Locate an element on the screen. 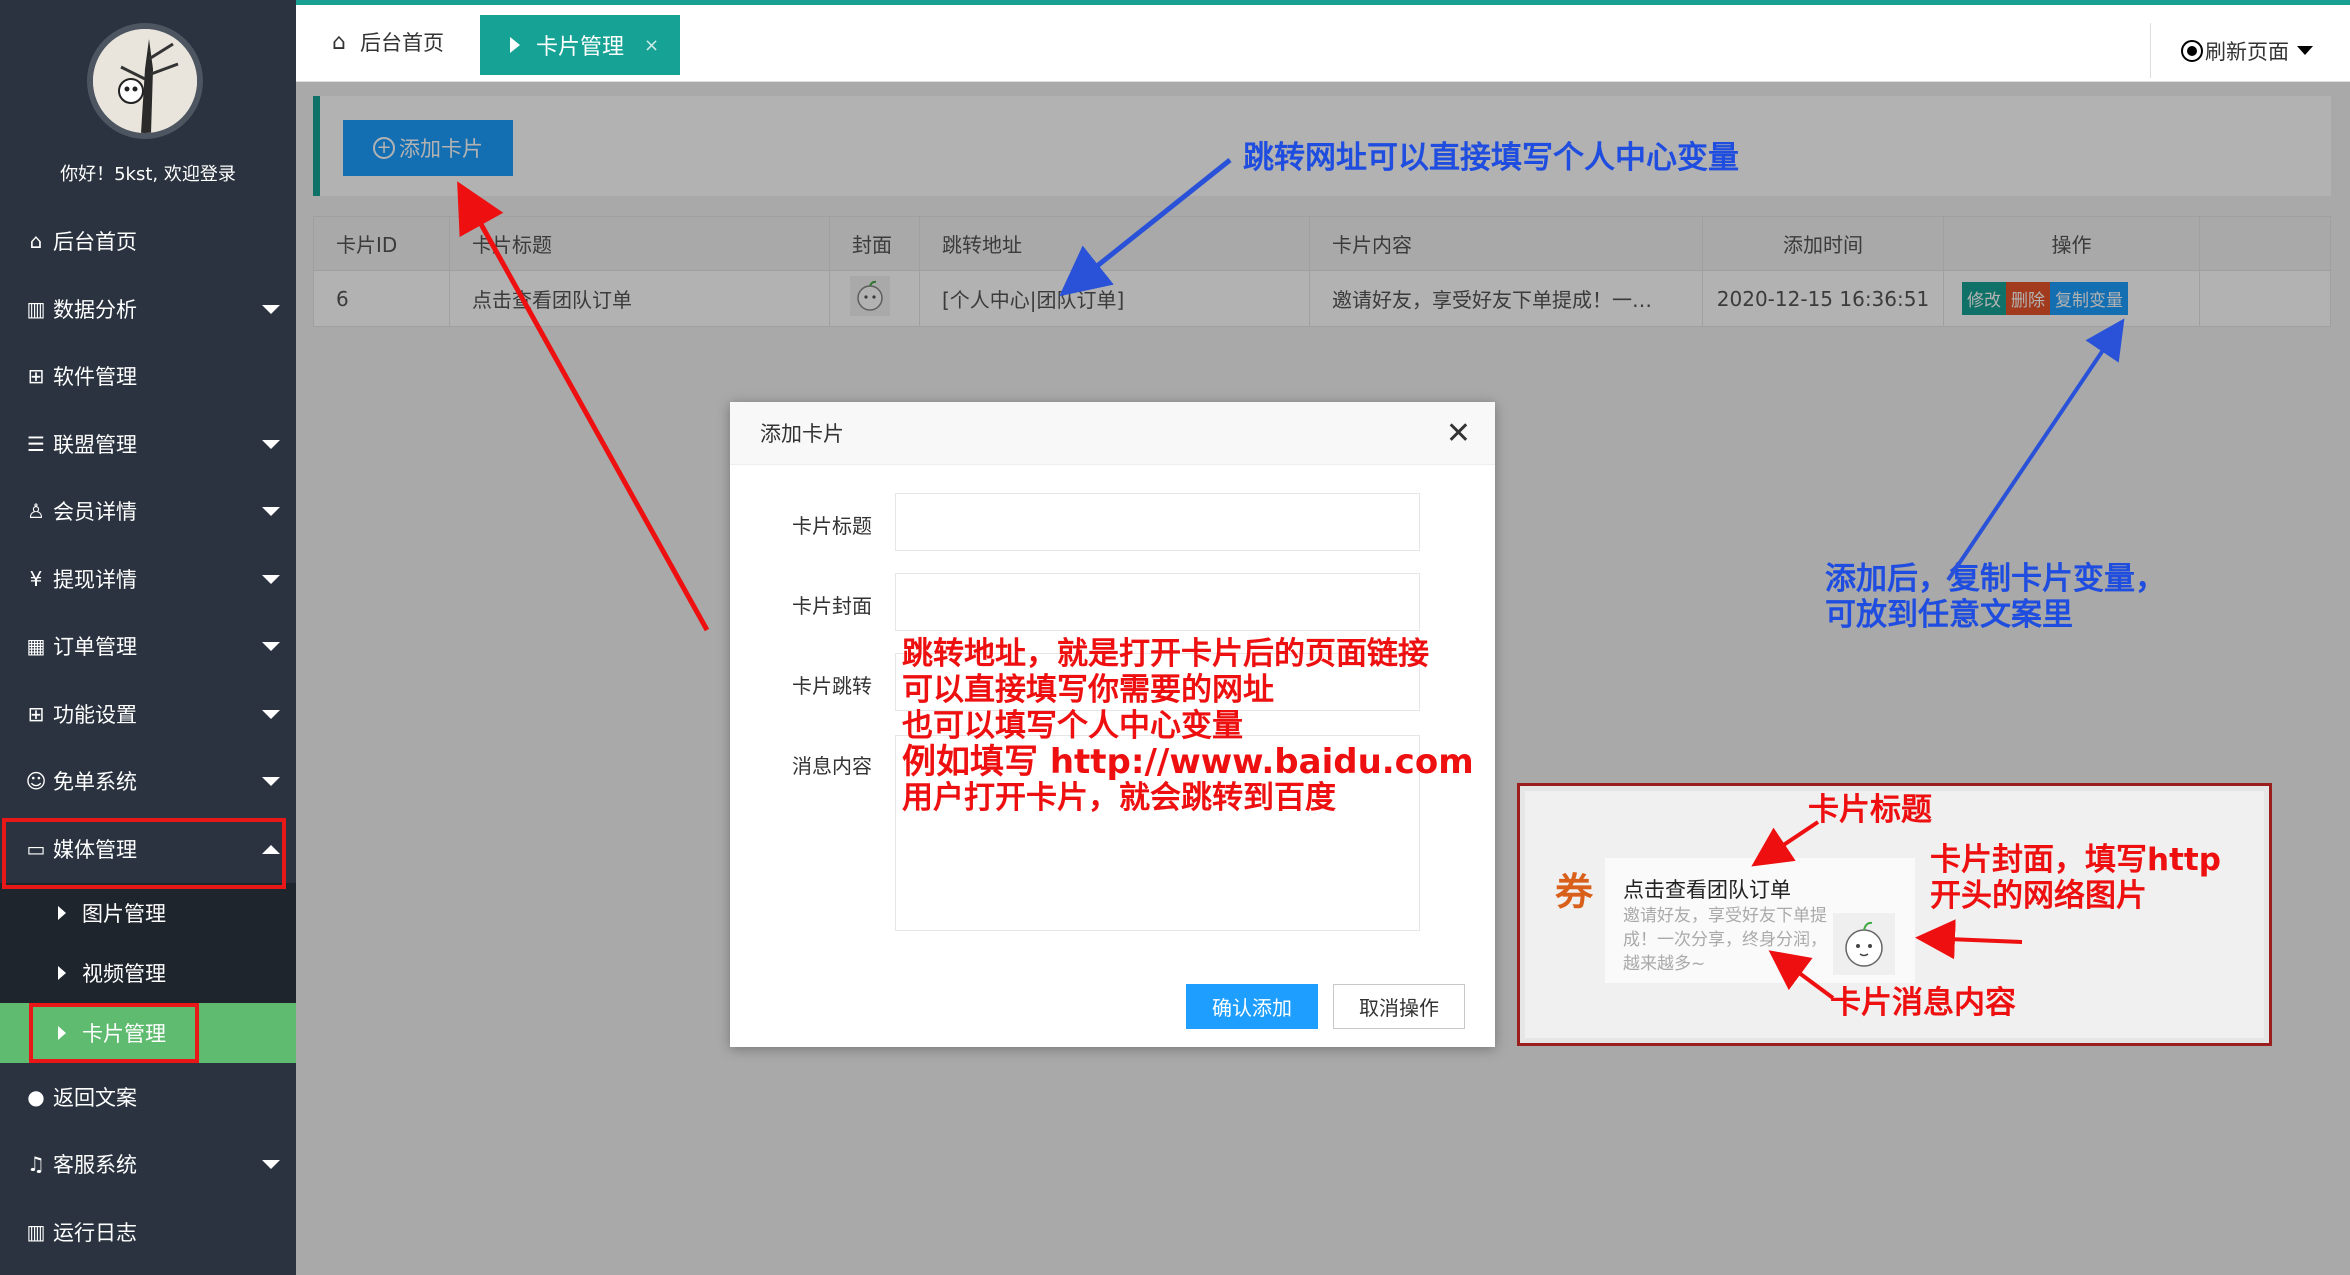 Image resolution: width=2350 pixels, height=1275 pixels. sidebar-item-label: 联盟管理 is located at coordinates (95, 445).